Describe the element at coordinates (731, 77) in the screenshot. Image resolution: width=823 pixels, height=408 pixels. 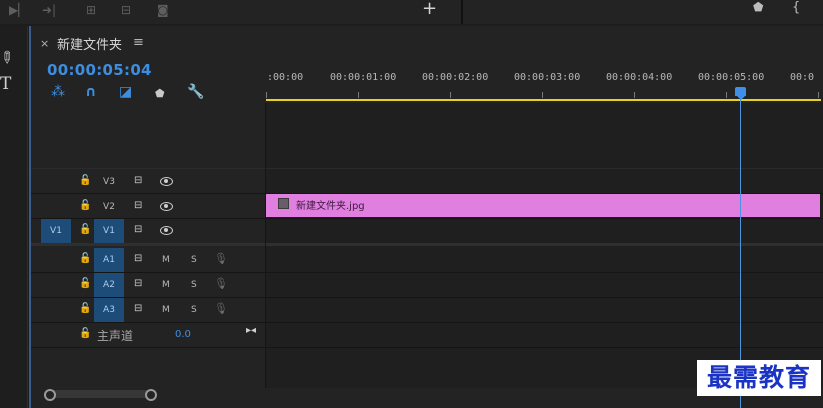
I see `ruler-label: 00:00:05:00` at that location.